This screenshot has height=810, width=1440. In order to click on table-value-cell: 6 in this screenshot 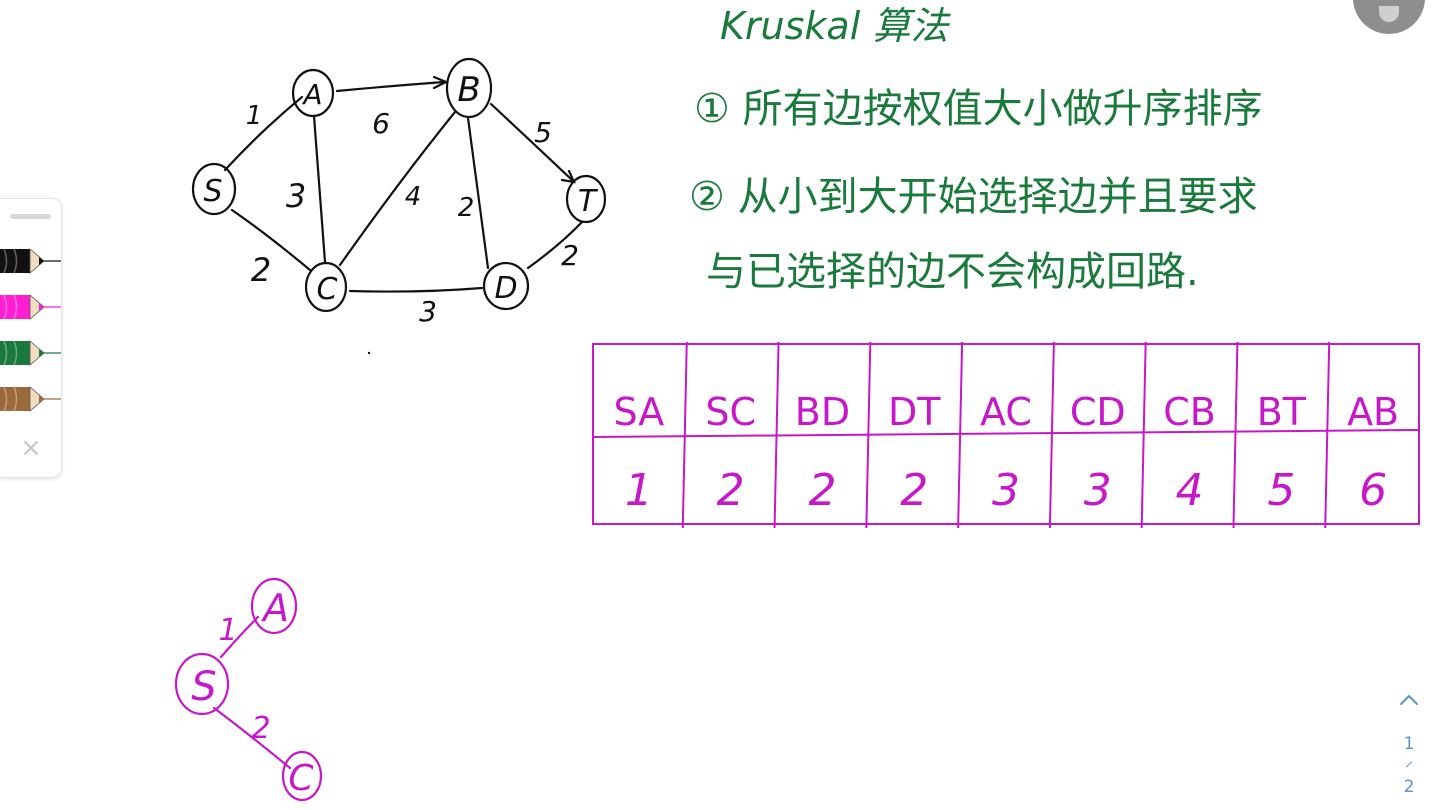, I will do `click(1373, 490)`.